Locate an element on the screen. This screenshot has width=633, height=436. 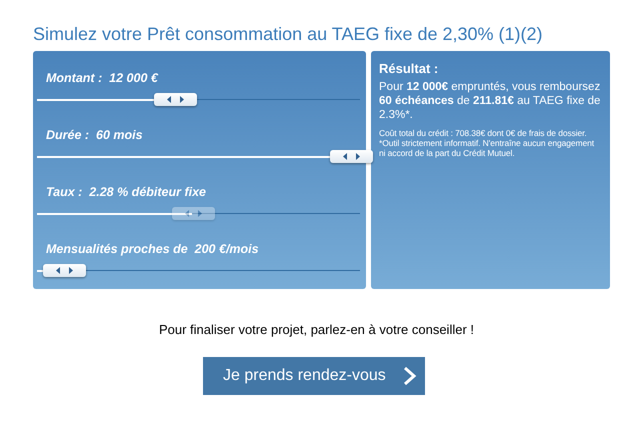
appointment-button: Je prends rendez-vous is located at coordinates (314, 376).